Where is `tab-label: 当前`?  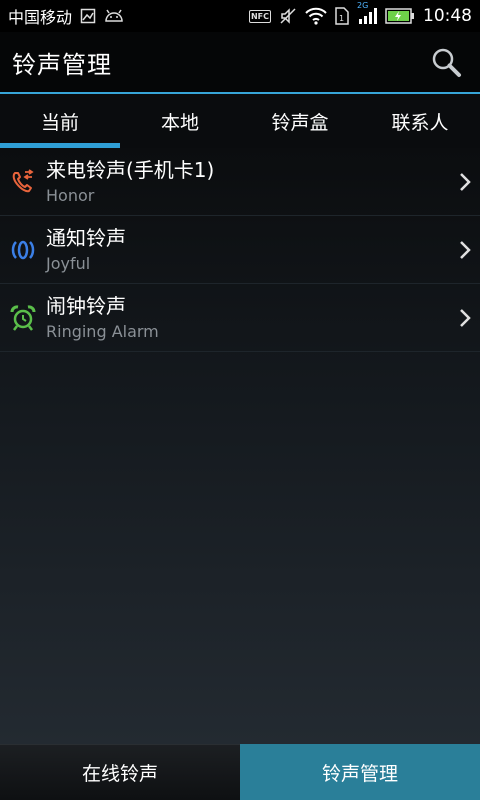
tab-label: 当前 is located at coordinates (59, 122).